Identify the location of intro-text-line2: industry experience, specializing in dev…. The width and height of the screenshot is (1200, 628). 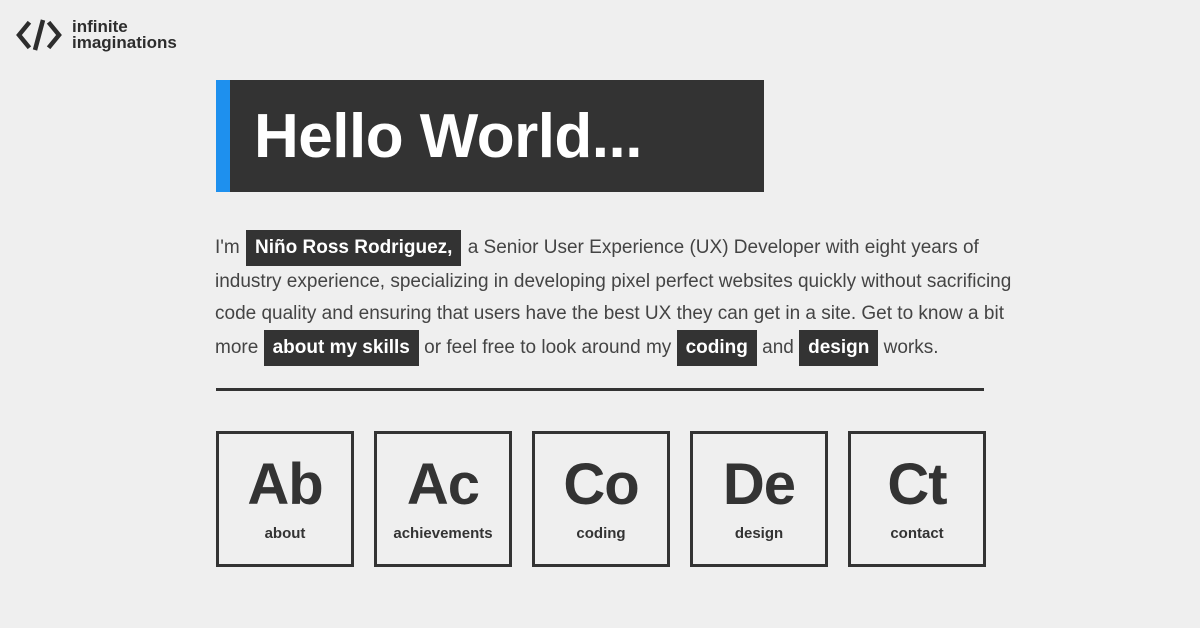
(613, 281).